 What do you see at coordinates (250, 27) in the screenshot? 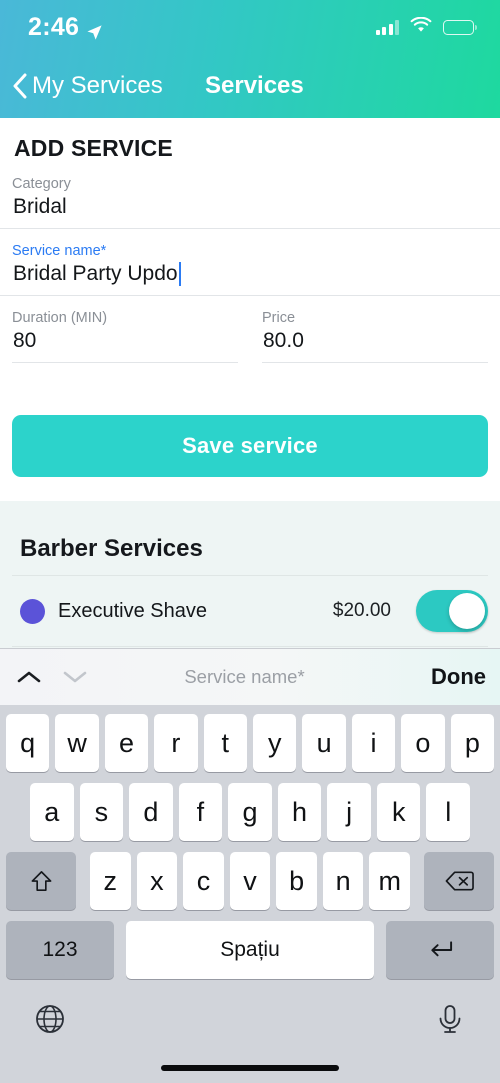
I see `status-bar: 2:46` at bounding box center [250, 27].